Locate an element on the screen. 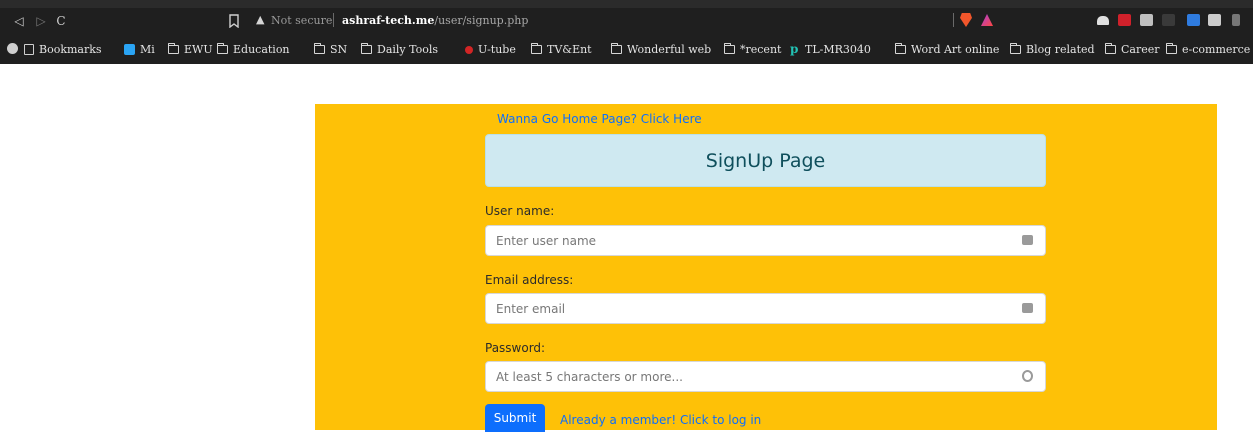 The width and height of the screenshot is (1253, 432). bookmark-folder: *recent is located at coordinates (752, 49).